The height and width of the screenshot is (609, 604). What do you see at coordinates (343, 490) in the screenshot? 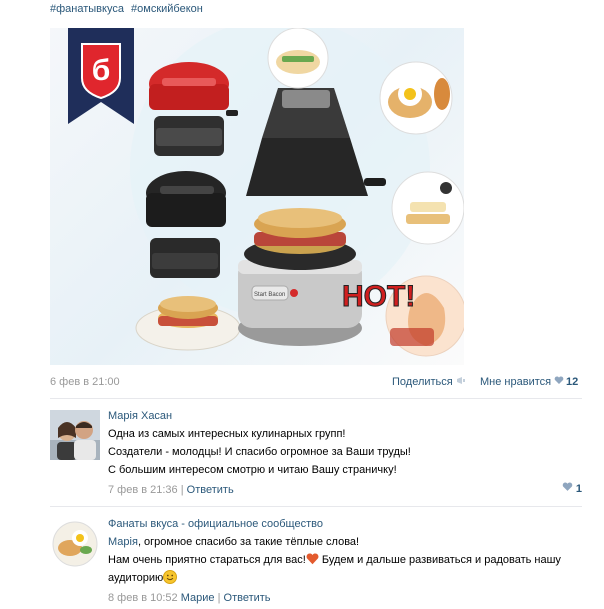
I see `comment-footer: 7 фев в 21:36 | Ответить` at bounding box center [343, 490].